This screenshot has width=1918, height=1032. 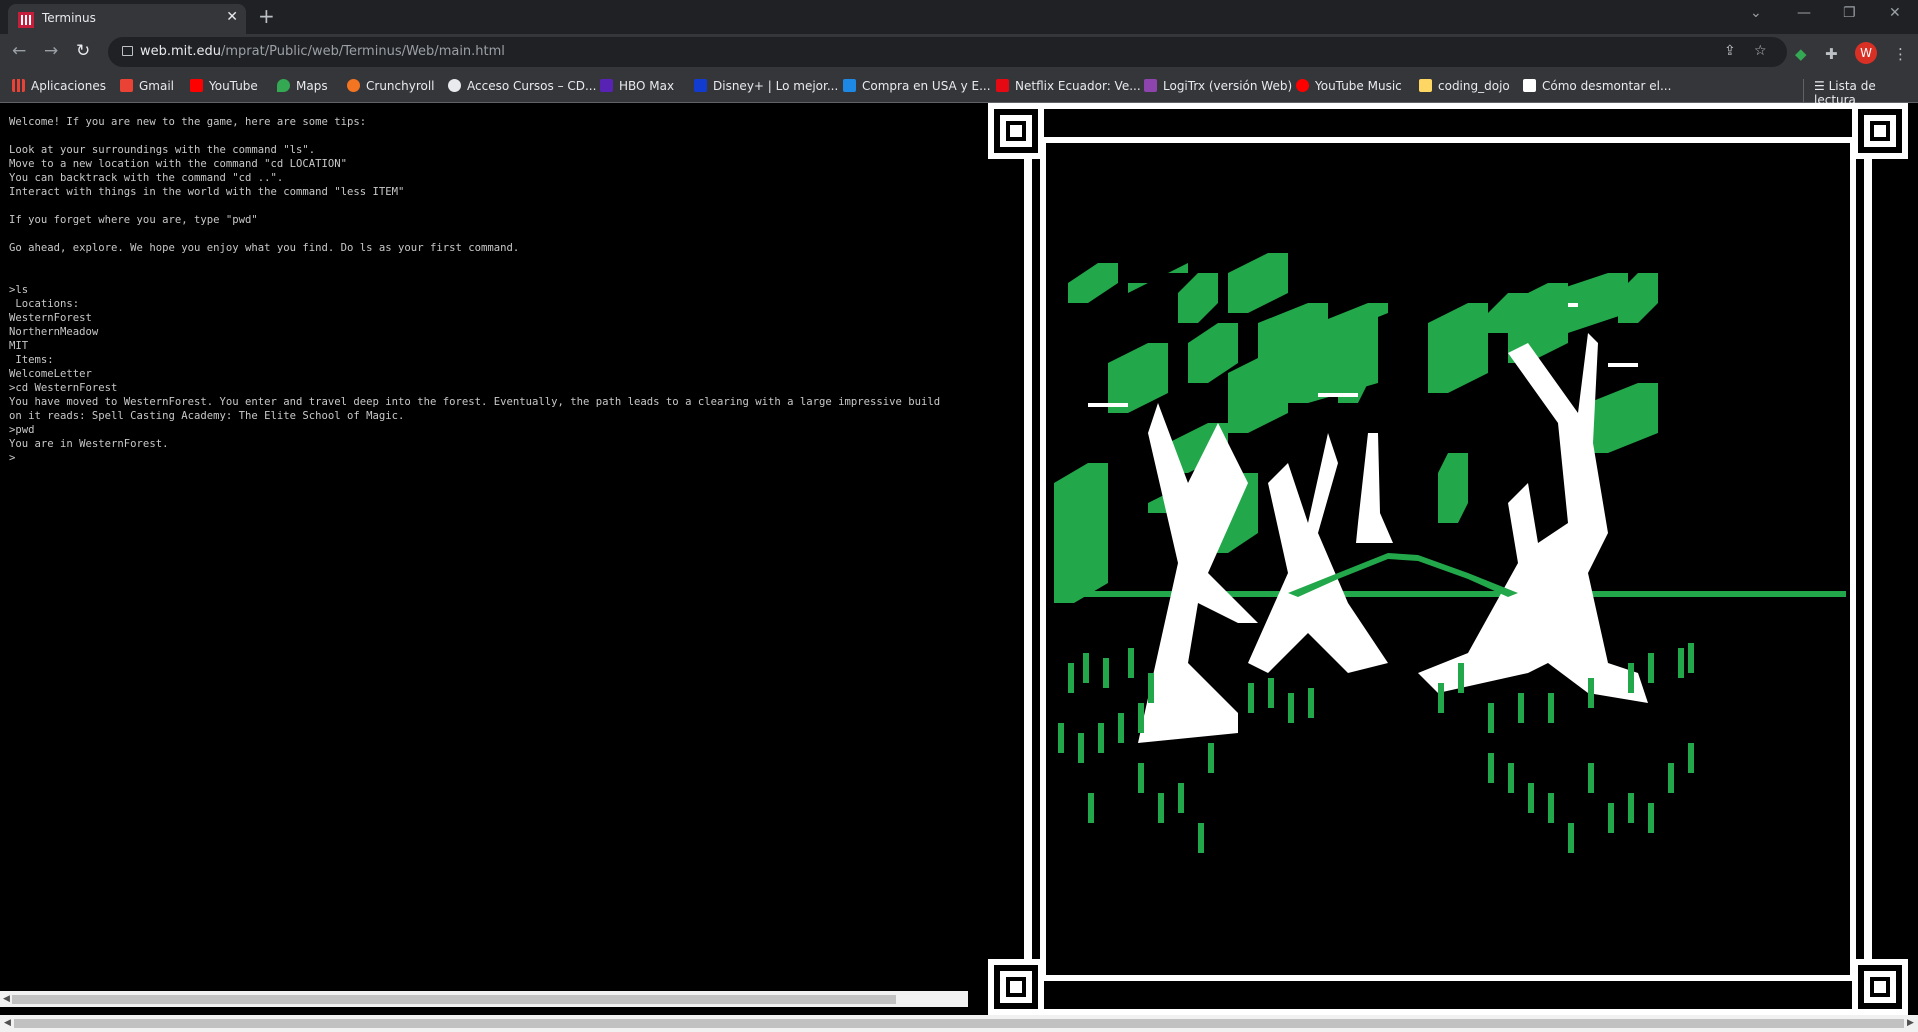 What do you see at coordinates (19, 346) in the screenshot?
I see `terminal-line: MIT` at bounding box center [19, 346].